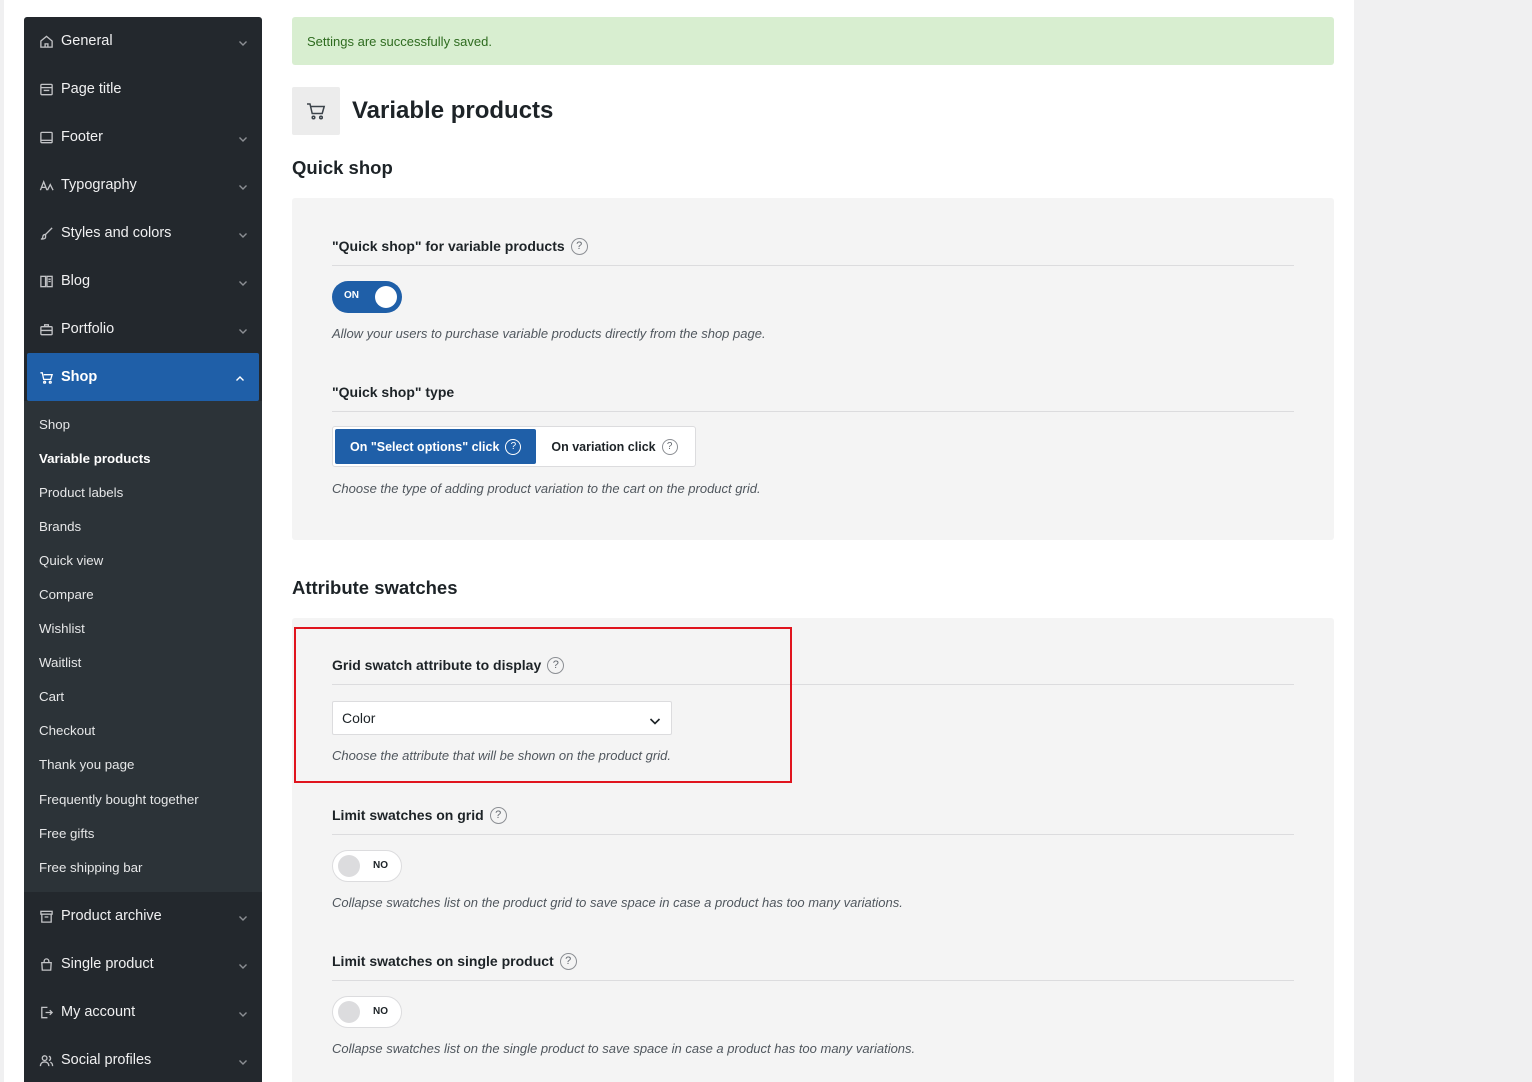 The height and width of the screenshot is (1082, 1532). I want to click on sidebar-item-label: Page title, so click(91, 89).